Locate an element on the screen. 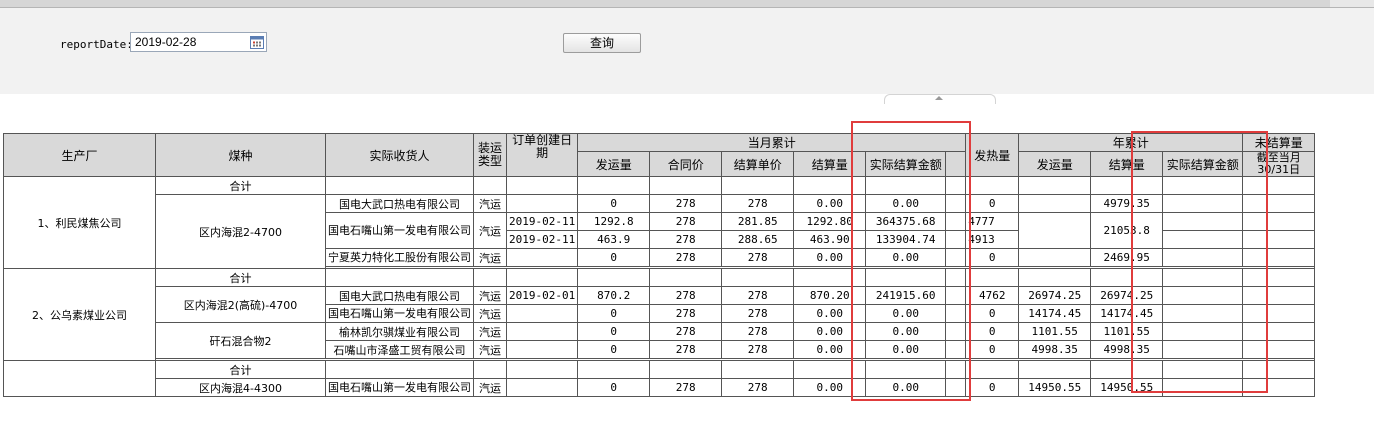 This screenshot has height=444, width=1374. year-ship-cell: 14950.55 is located at coordinates (1055, 387).